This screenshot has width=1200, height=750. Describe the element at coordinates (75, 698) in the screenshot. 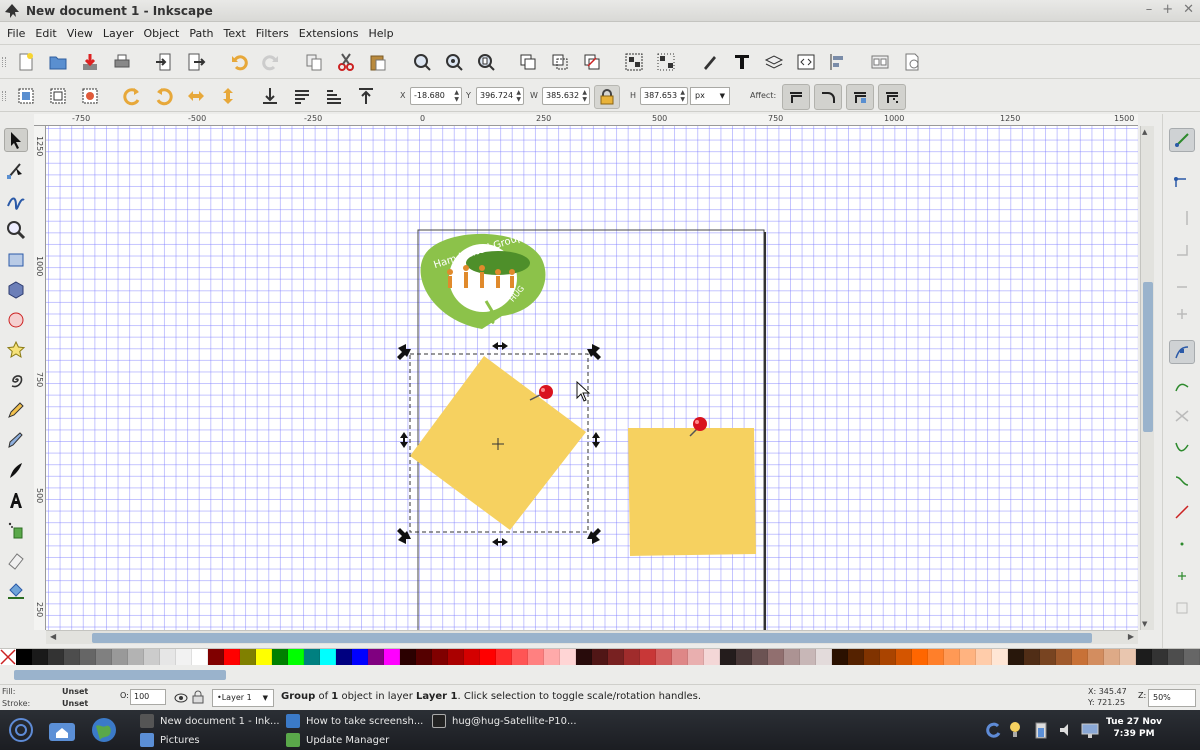

I see `fill-stroke-values: Unset Unset` at that location.